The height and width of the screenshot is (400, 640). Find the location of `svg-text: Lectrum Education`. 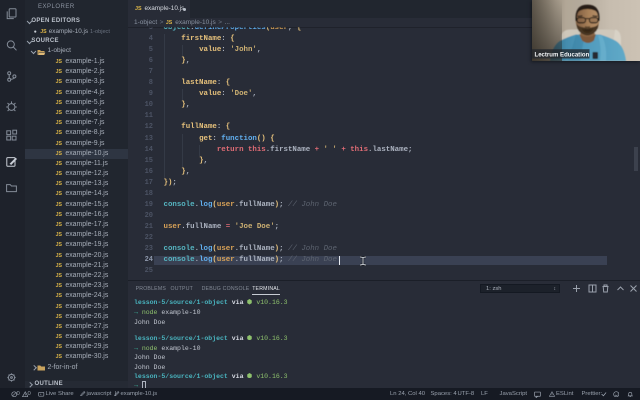

svg-text: Lectrum Education is located at coordinates (562, 56).